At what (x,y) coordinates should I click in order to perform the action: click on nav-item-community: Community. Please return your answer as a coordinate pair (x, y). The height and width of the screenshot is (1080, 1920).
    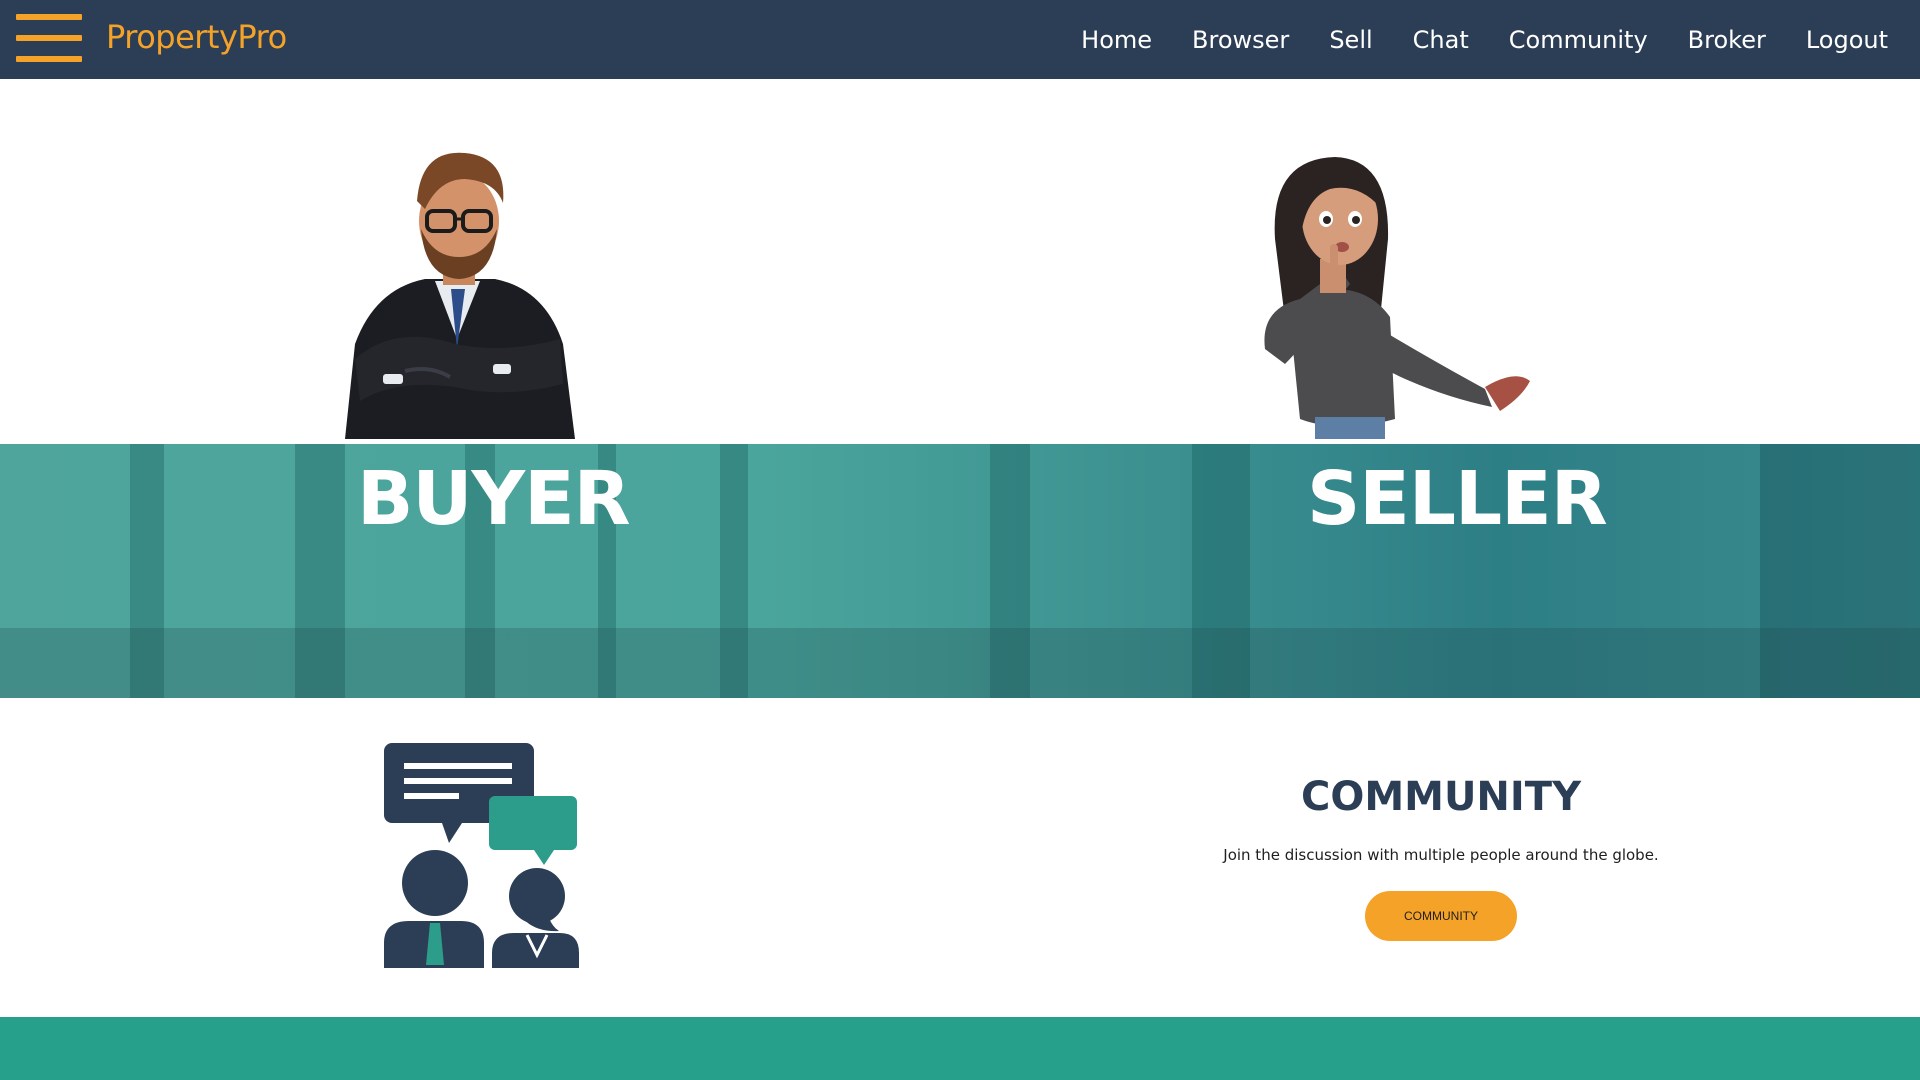
    Looking at the image, I should click on (1578, 40).